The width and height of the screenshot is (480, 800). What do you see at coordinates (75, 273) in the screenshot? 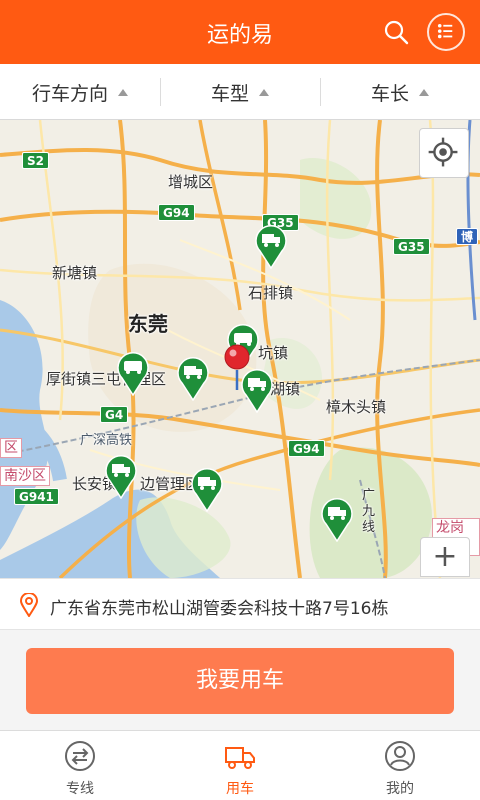
I see `place-label: 新塘镇` at bounding box center [75, 273].